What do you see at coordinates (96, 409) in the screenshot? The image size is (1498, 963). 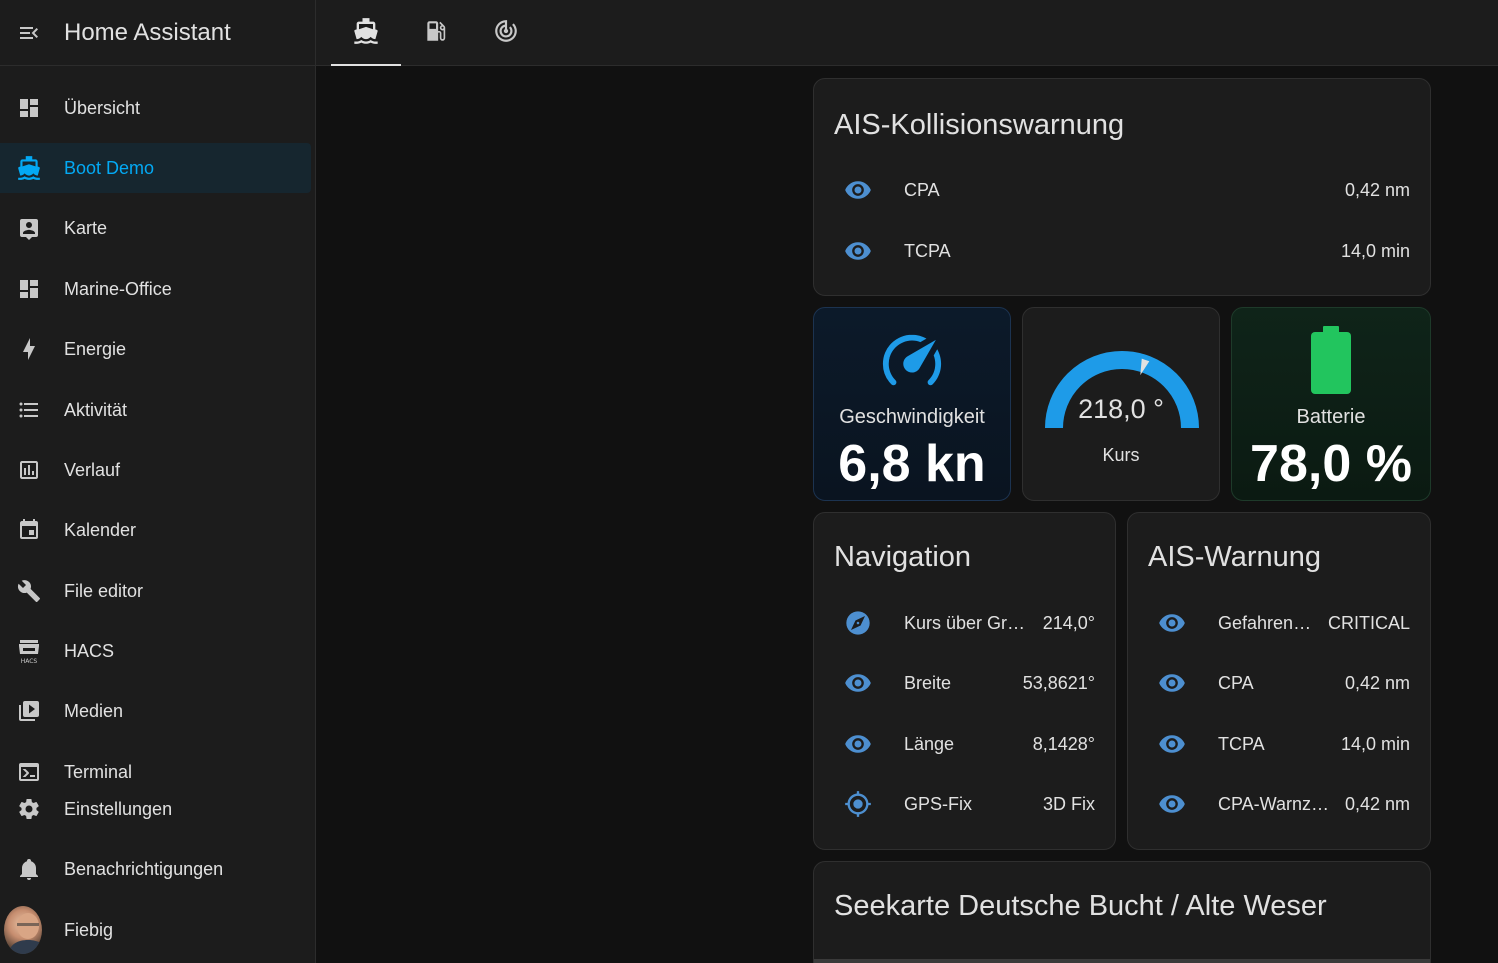 I see `sidebar-item-label: Aktivität` at bounding box center [96, 409].